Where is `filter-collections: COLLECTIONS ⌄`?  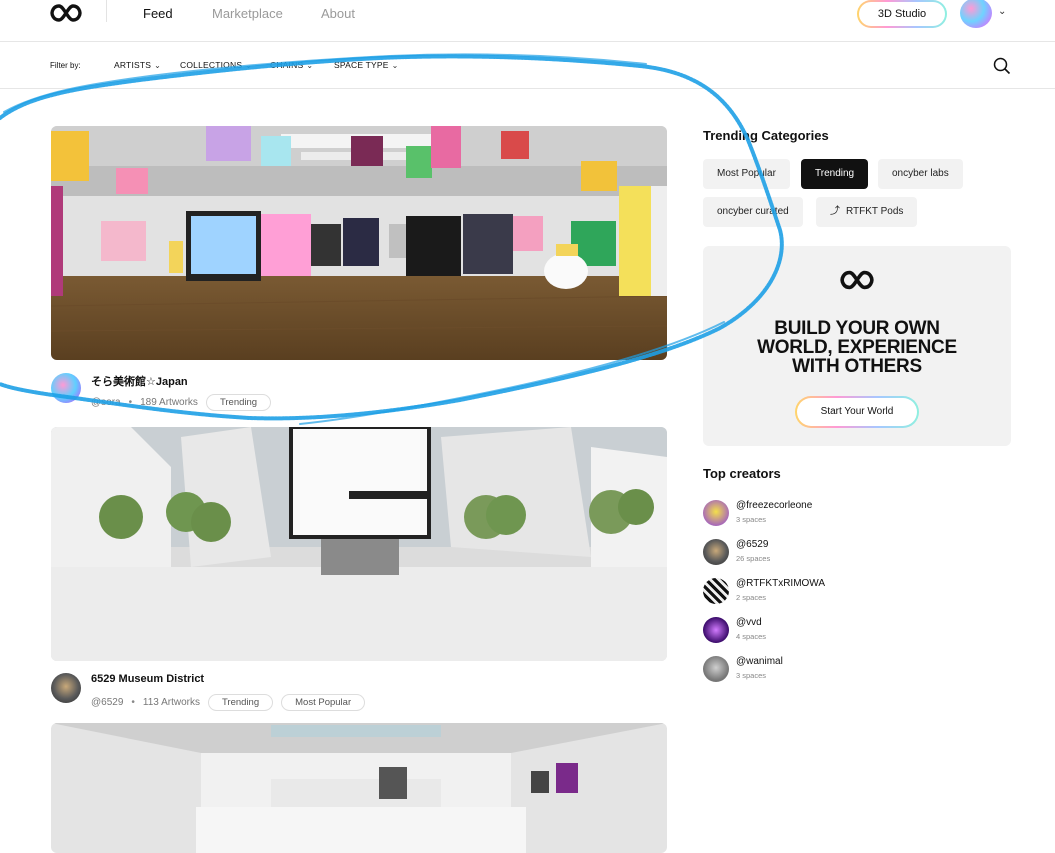
filter-collections: COLLECTIONS ⌄ is located at coordinates (216, 65).